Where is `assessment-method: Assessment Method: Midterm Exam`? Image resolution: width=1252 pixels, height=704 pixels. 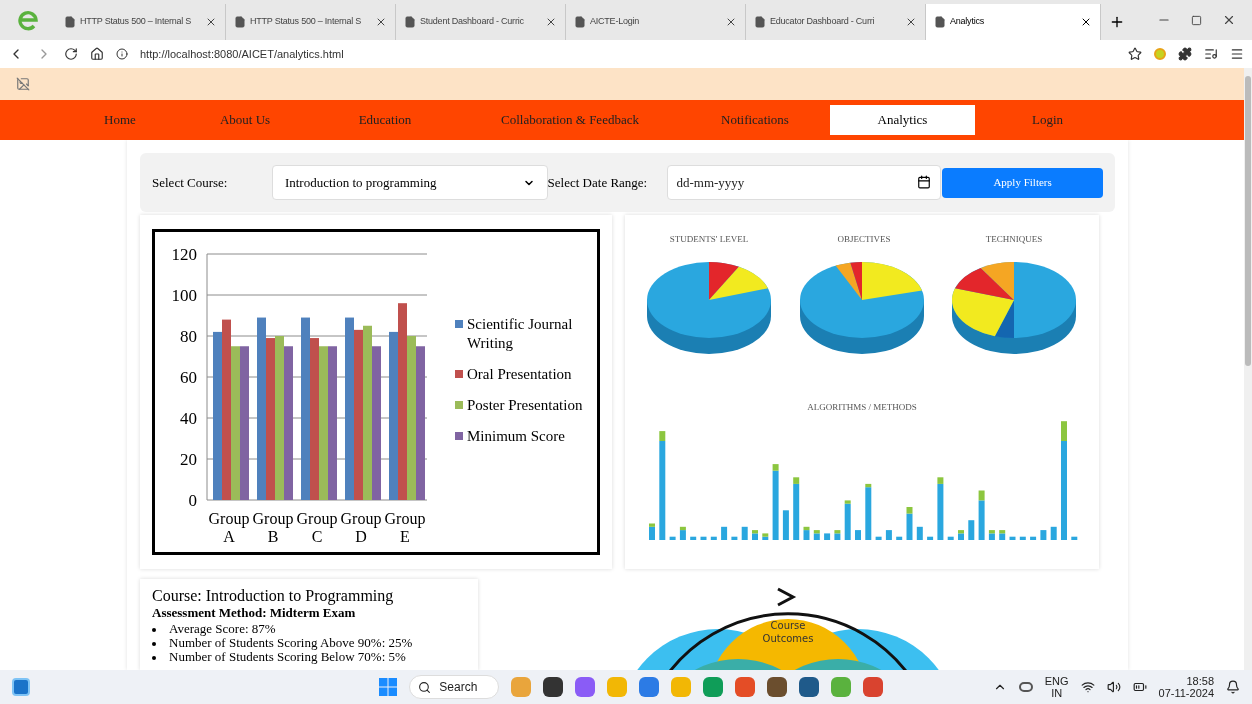
assessment-method: Assessment Method: Midterm Exam is located at coordinates (254, 613).